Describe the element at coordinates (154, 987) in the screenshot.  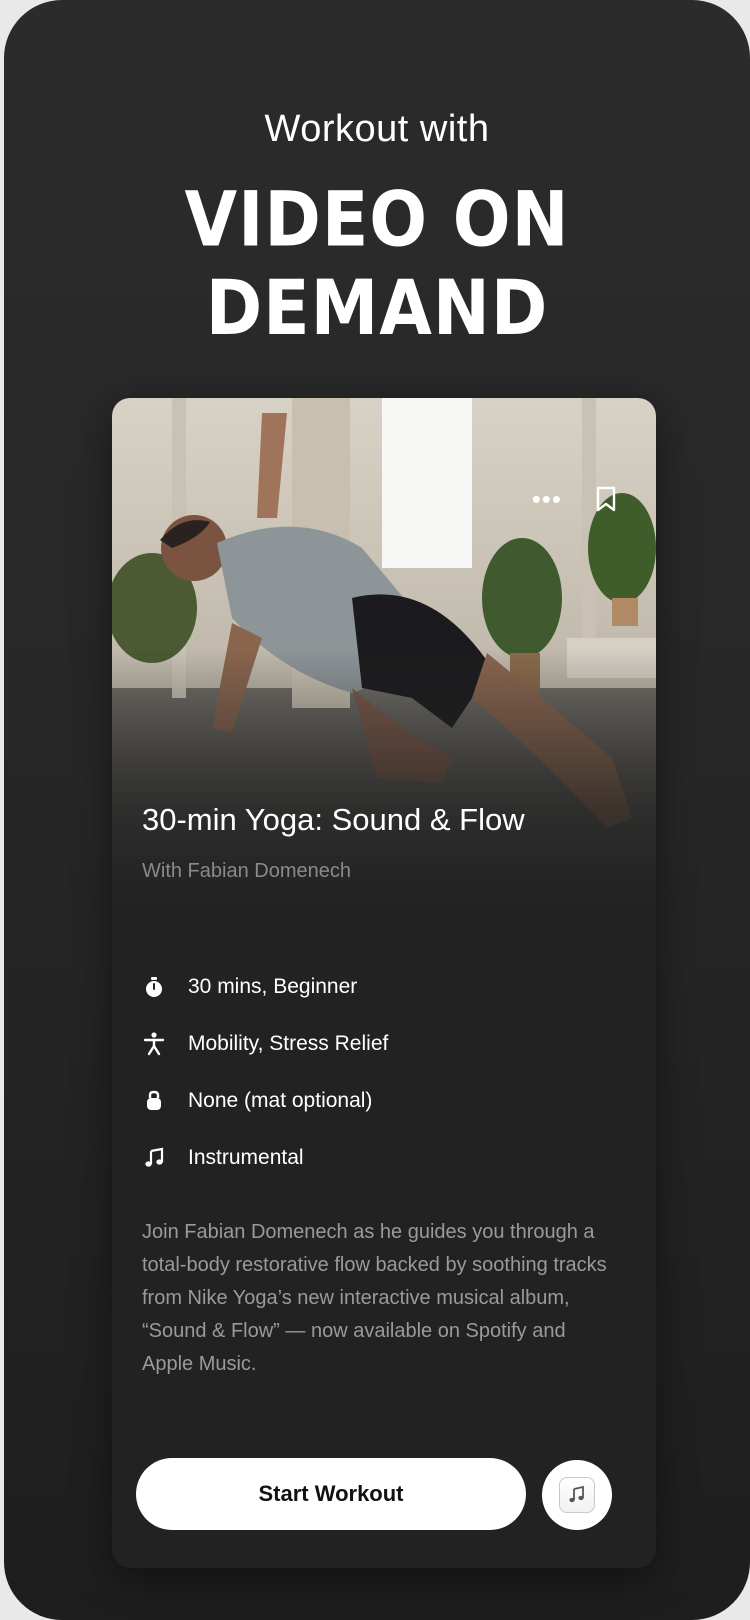
I see `stopwatch-icon` at that location.